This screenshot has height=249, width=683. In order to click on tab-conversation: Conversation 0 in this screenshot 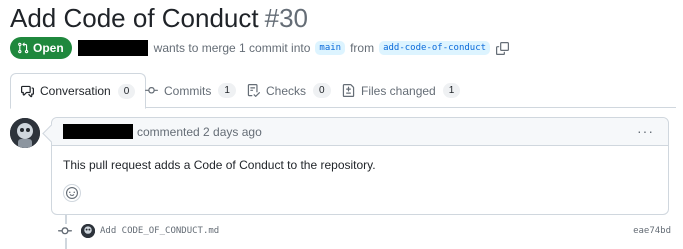, I will do `click(78, 91)`.